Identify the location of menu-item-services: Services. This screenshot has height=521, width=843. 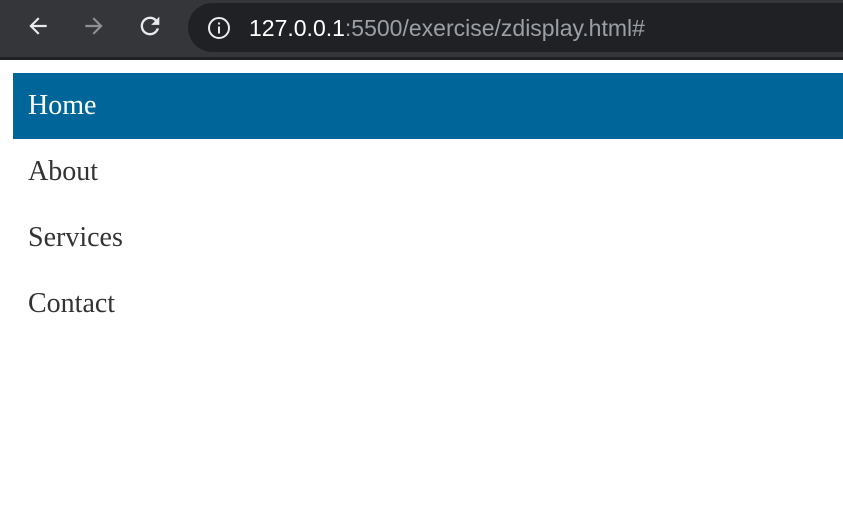
(428, 238).